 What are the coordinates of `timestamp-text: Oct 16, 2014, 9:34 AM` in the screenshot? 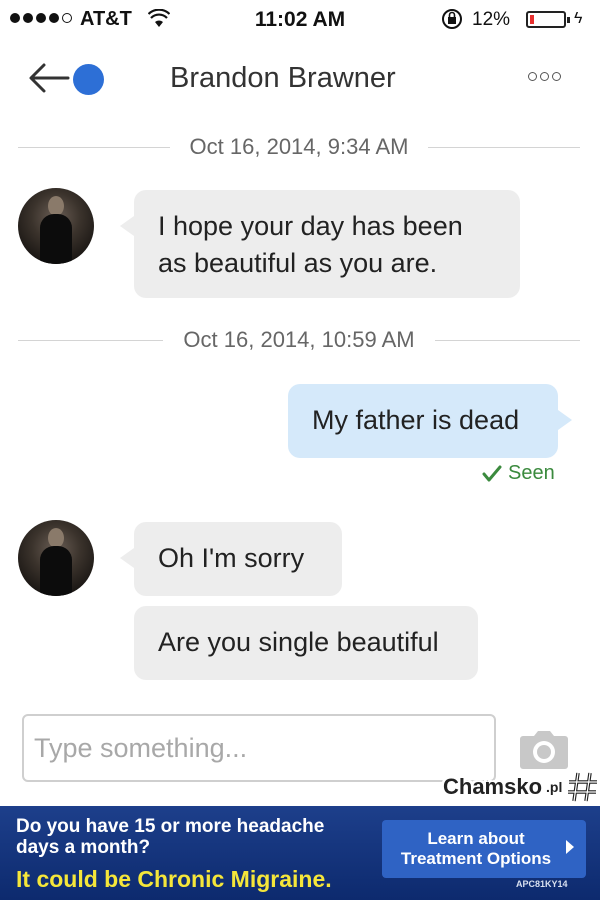 It's located at (299, 146).